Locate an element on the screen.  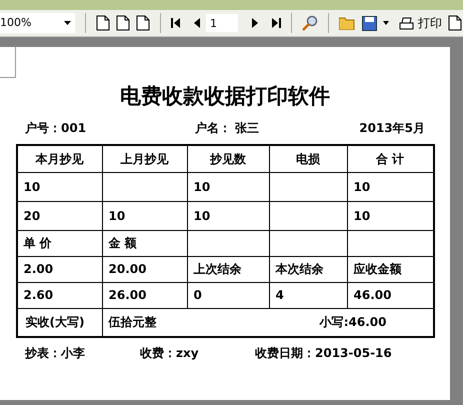
zoom-dropdown: 100% is located at coordinates (37, 23).